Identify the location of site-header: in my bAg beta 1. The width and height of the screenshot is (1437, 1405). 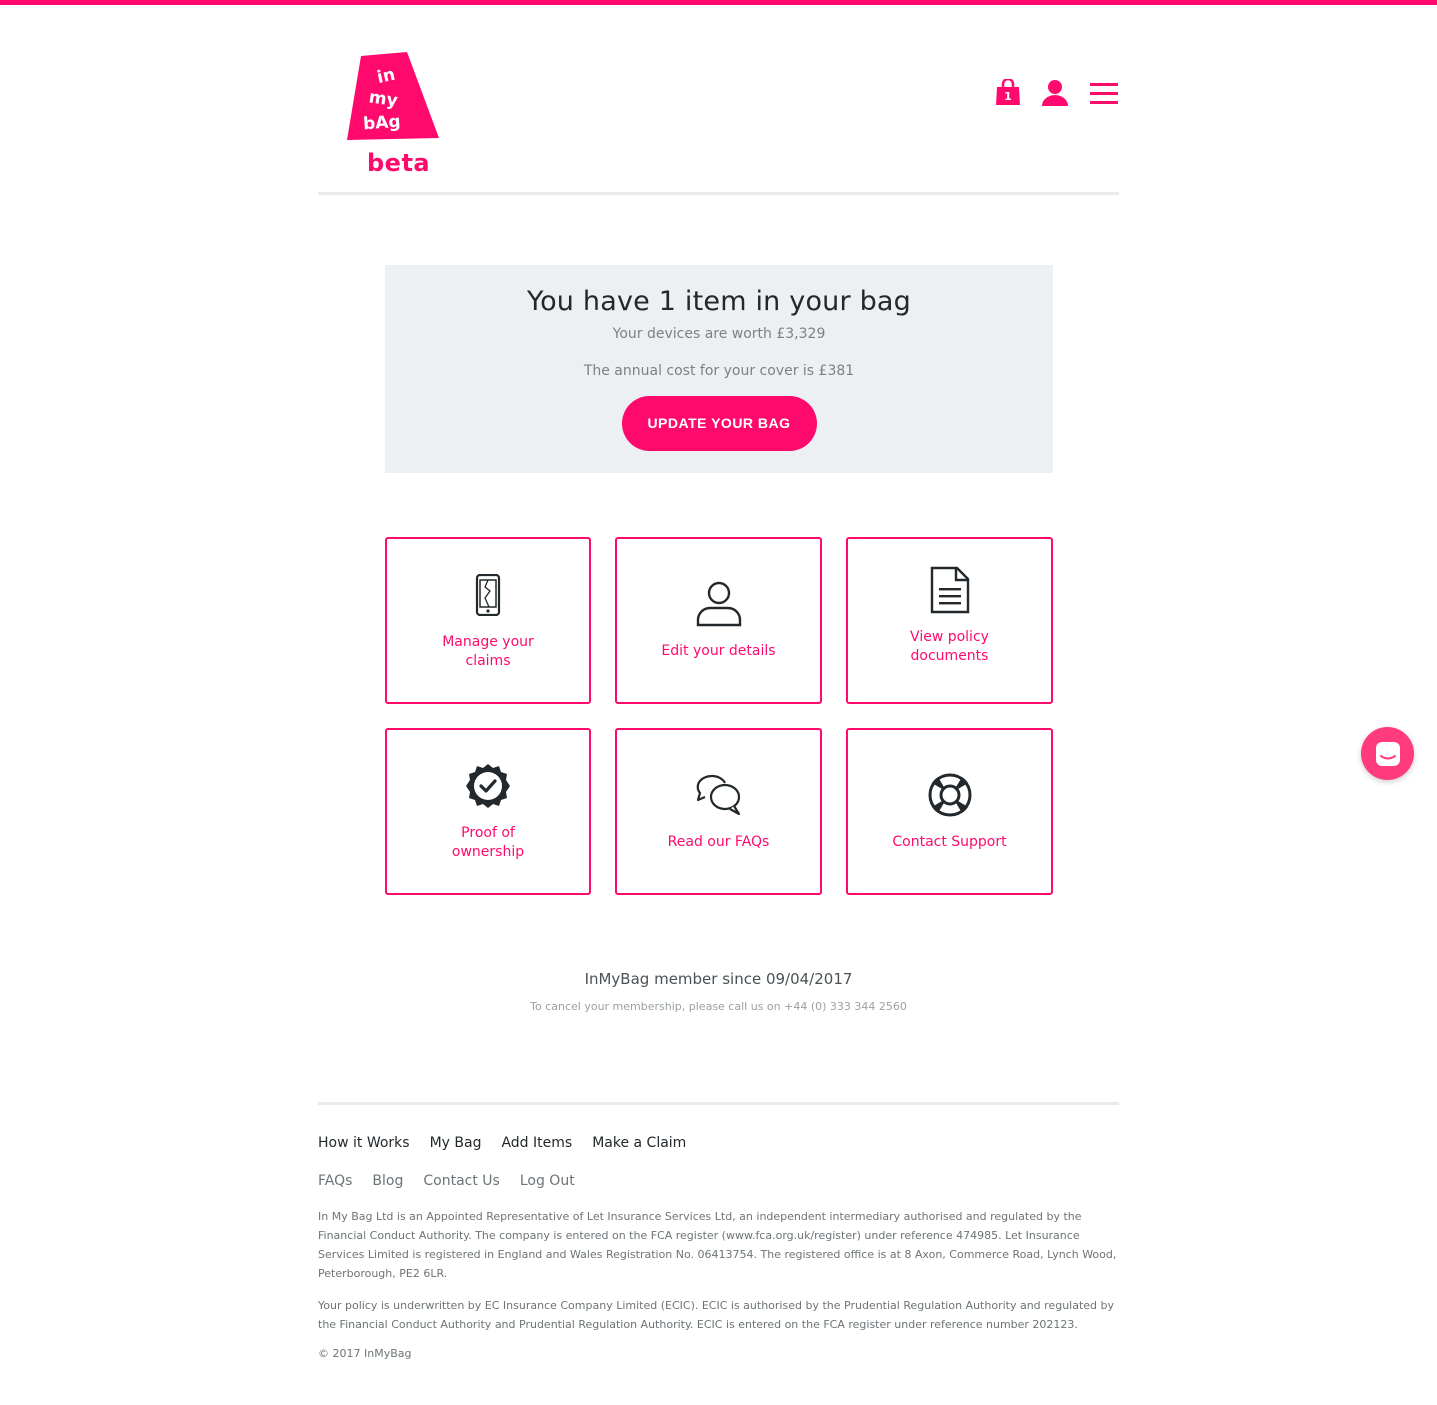
(718, 100).